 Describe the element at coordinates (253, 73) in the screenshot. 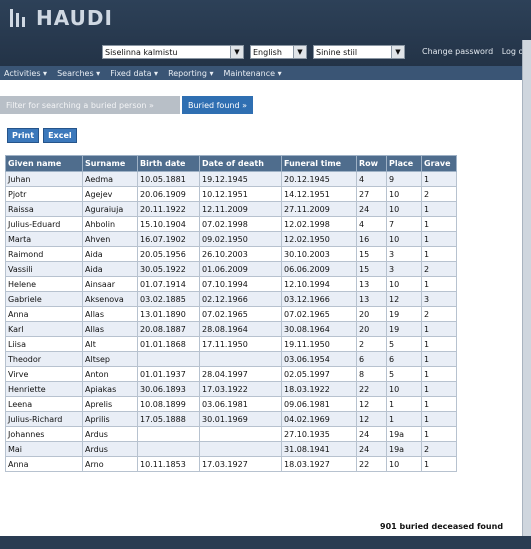

I see `nav-maintenance: Maintenance ▾` at that location.